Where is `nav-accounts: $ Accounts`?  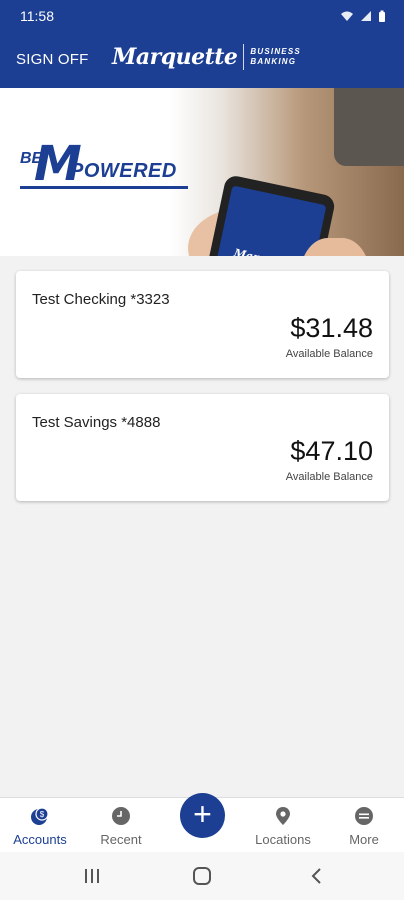
nav-accounts: $ Accounts is located at coordinates (40, 825).